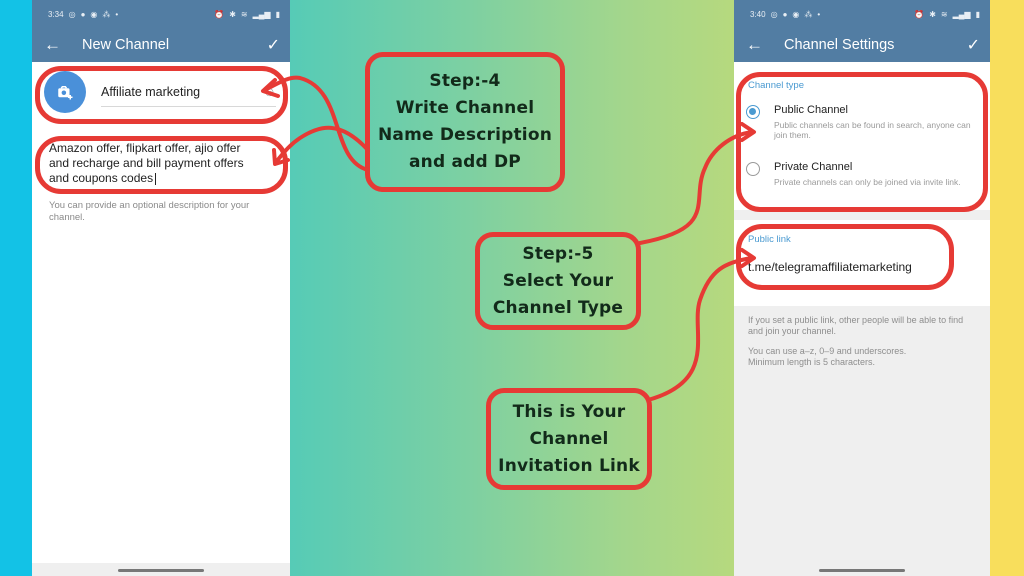 The height and width of the screenshot is (576, 1024). What do you see at coordinates (161, 14) in the screenshot?
I see `status-bar: 3:34 ◎ ● ◉ ⁂ • ⏰ ✱ ≋ ▂▄▆ ▮` at bounding box center [161, 14].